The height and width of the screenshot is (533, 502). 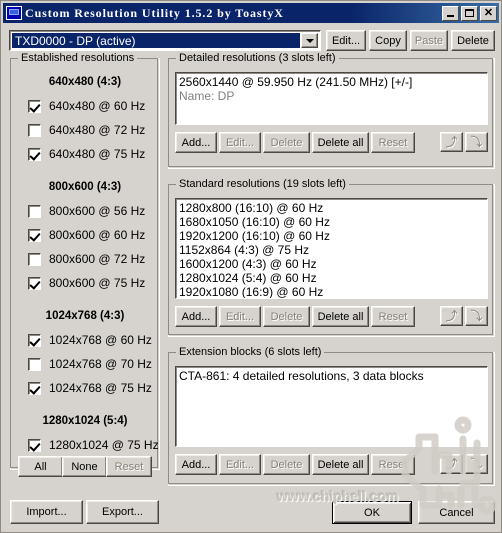 I want to click on established-item-800x600-75: 800x600 @ 75 Hz, so click(x=86, y=283).